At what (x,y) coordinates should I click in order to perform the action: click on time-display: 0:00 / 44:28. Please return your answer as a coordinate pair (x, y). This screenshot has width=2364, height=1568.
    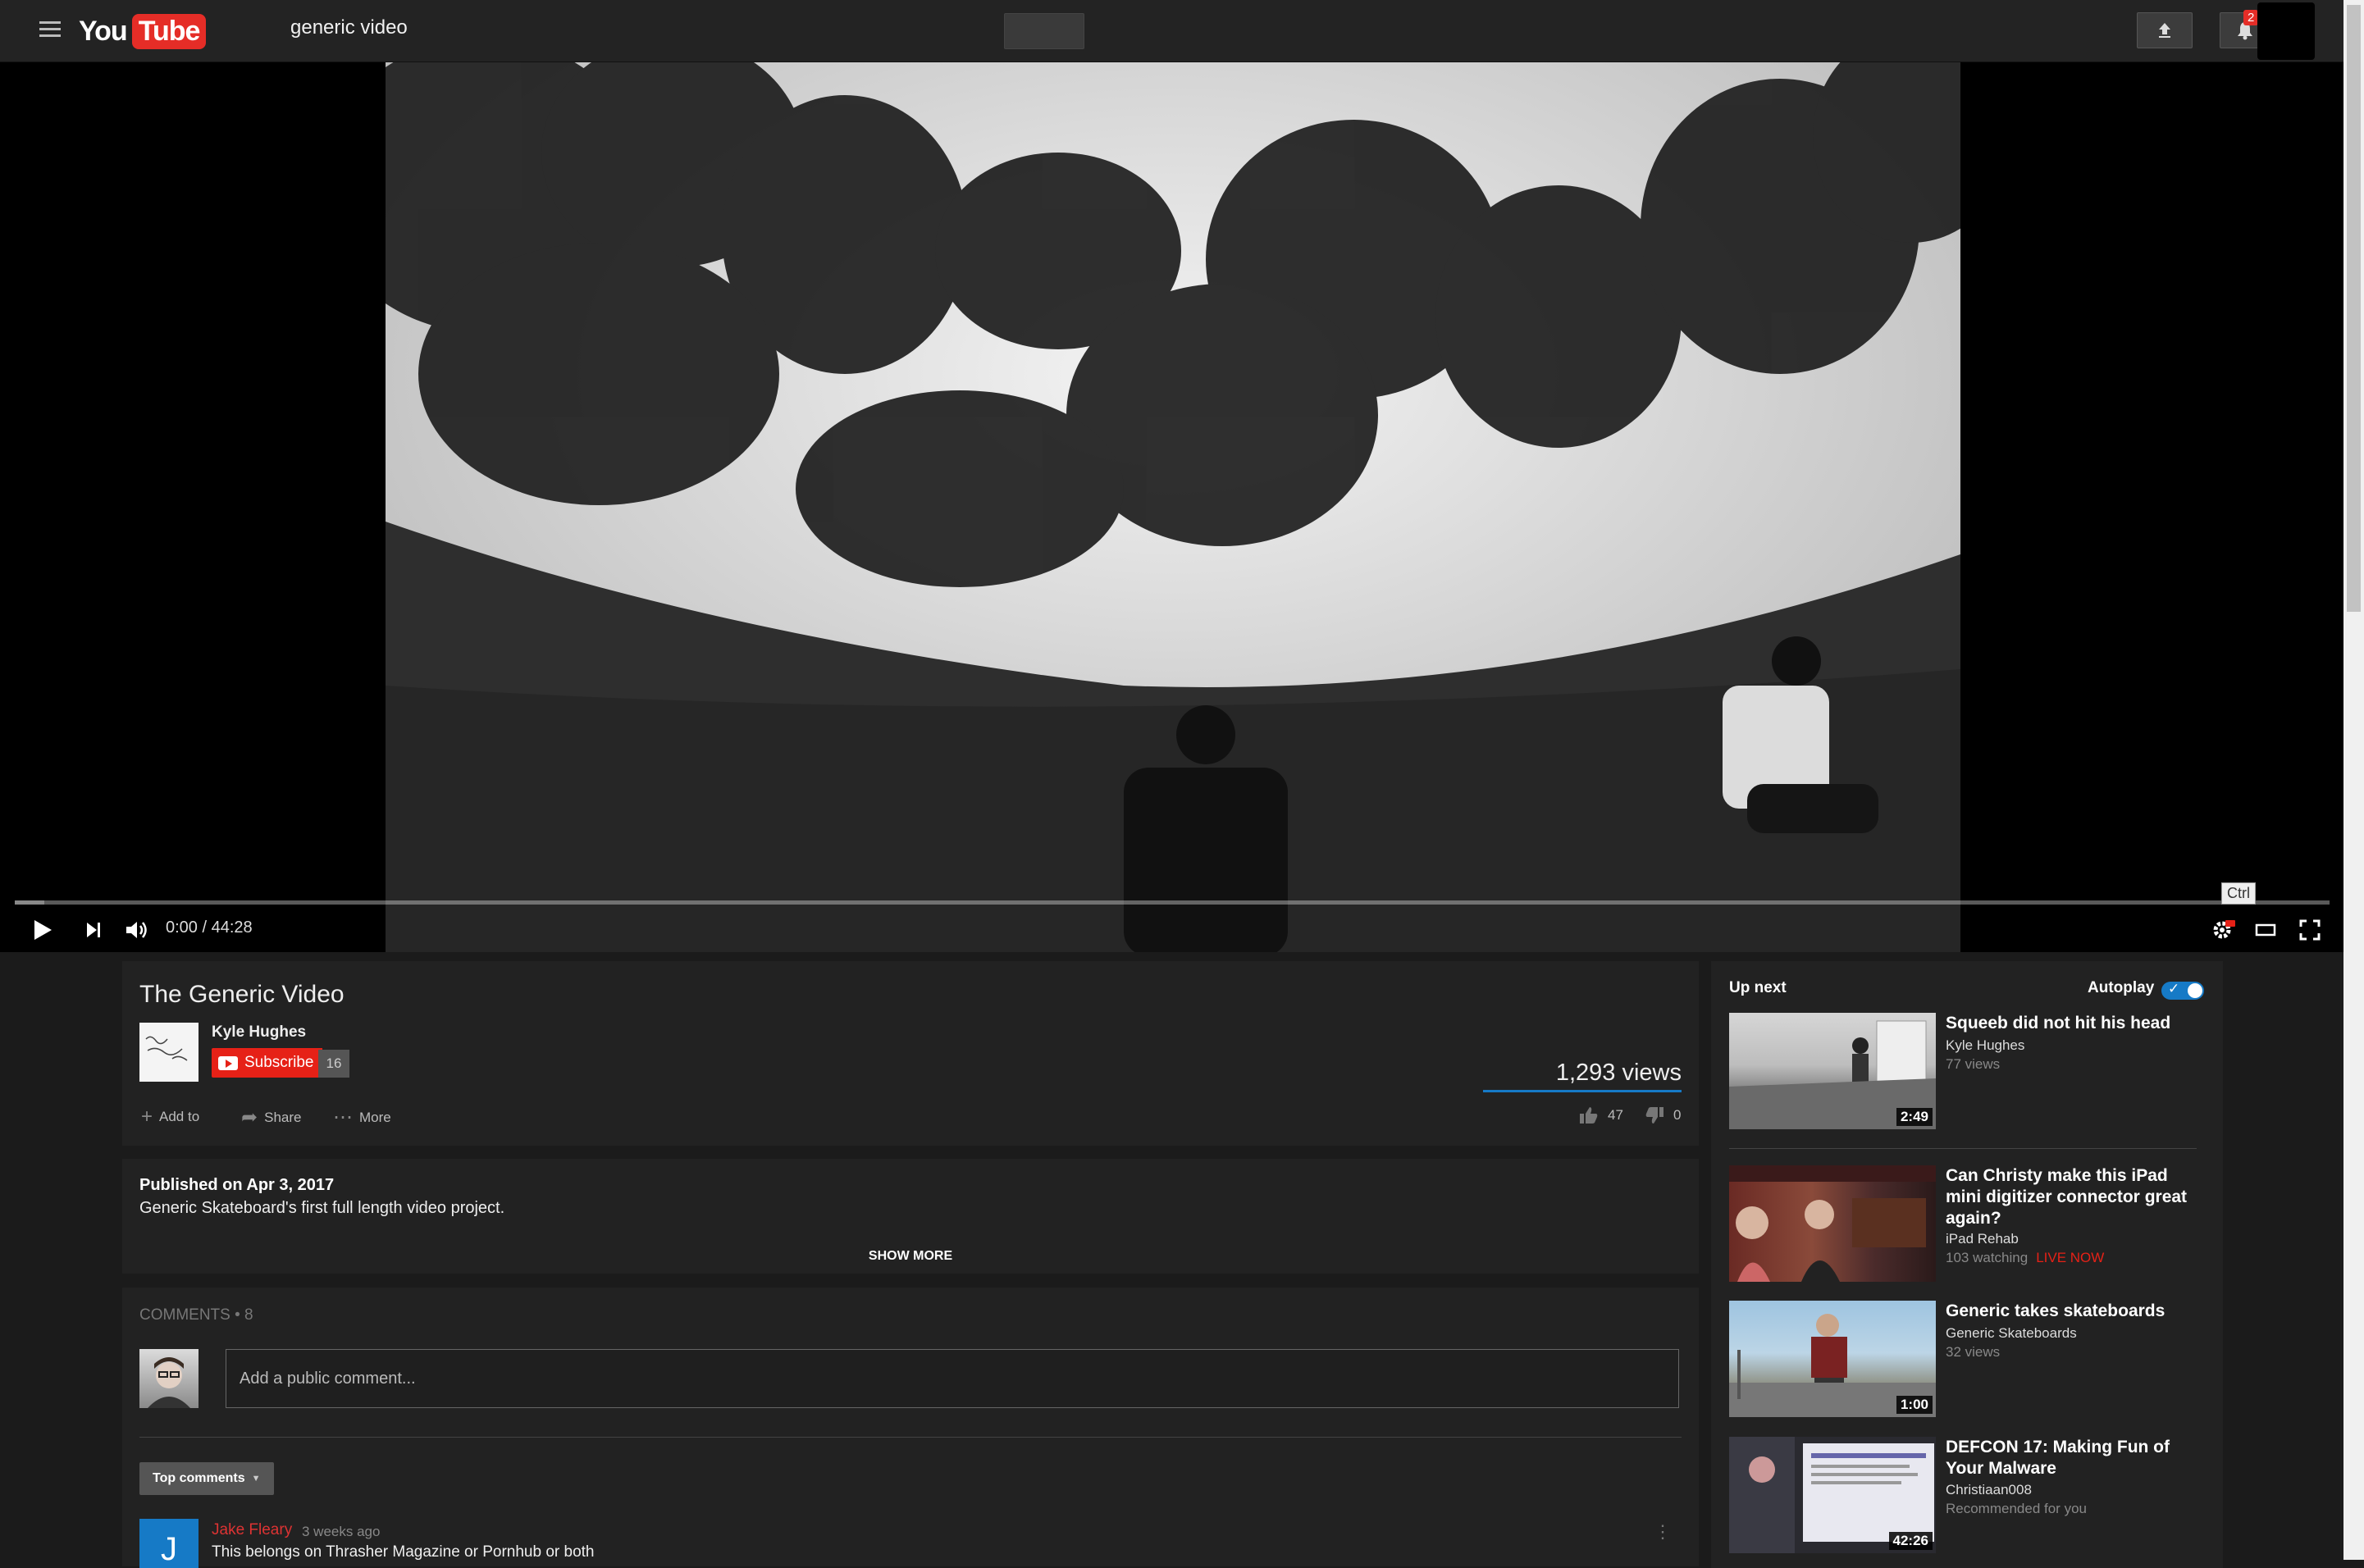
    Looking at the image, I should click on (209, 928).